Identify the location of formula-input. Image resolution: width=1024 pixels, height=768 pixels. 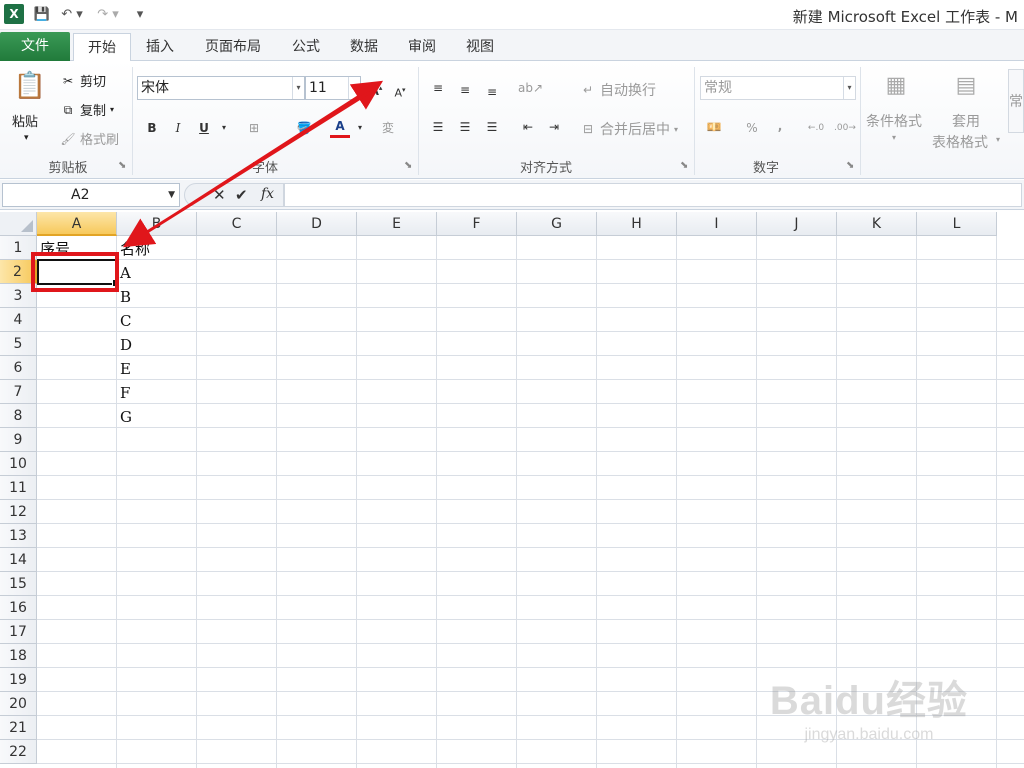
(653, 195).